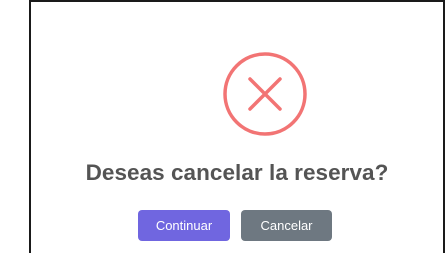 The width and height of the screenshot is (448, 253). What do you see at coordinates (237, 225) in the screenshot?
I see `dialog-actions: Continuar Cancelar` at bounding box center [237, 225].